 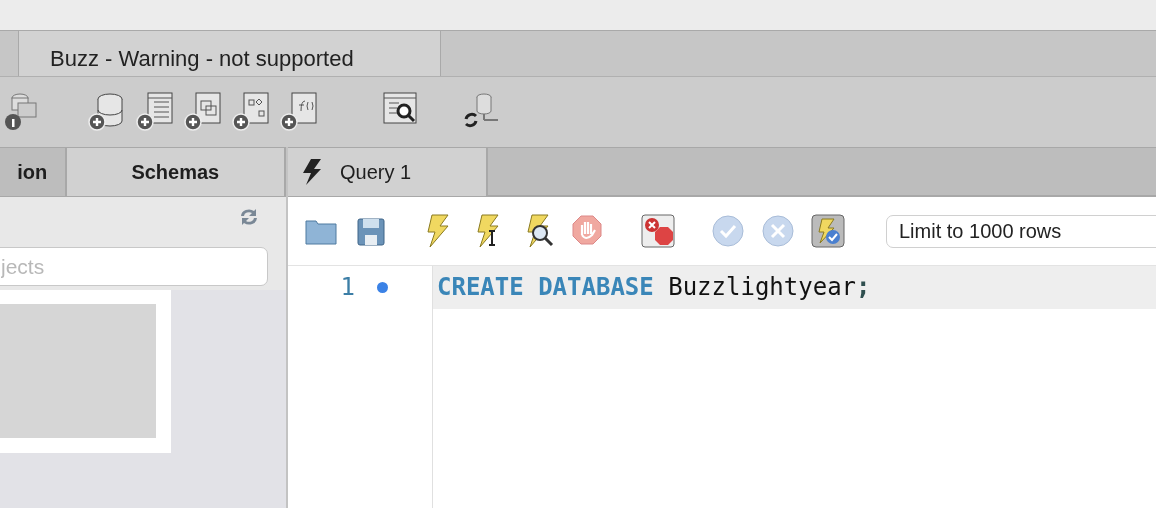 What do you see at coordinates (176, 172) in the screenshot?
I see `sidebar-tab: Schemas` at bounding box center [176, 172].